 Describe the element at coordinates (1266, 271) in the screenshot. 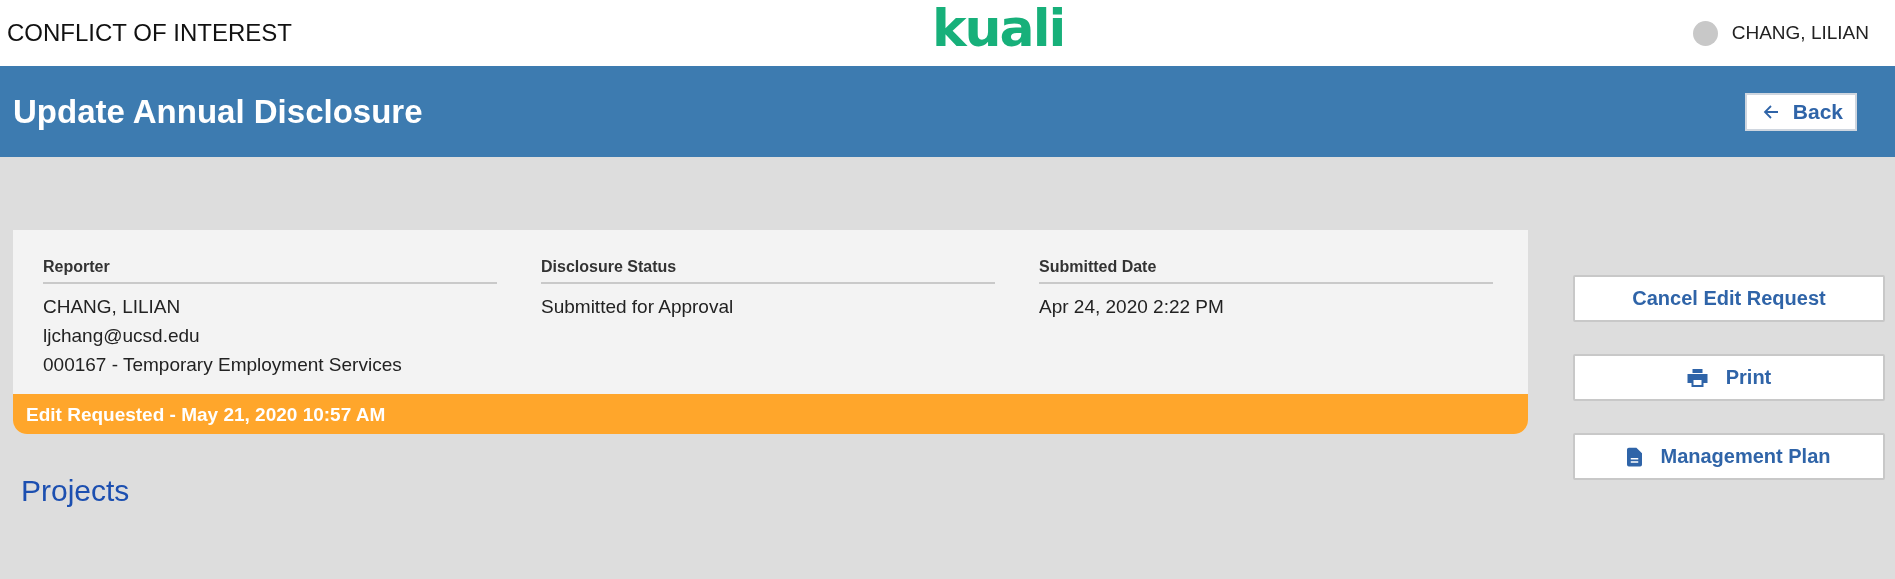

I see `field-label: Submitted Date` at that location.